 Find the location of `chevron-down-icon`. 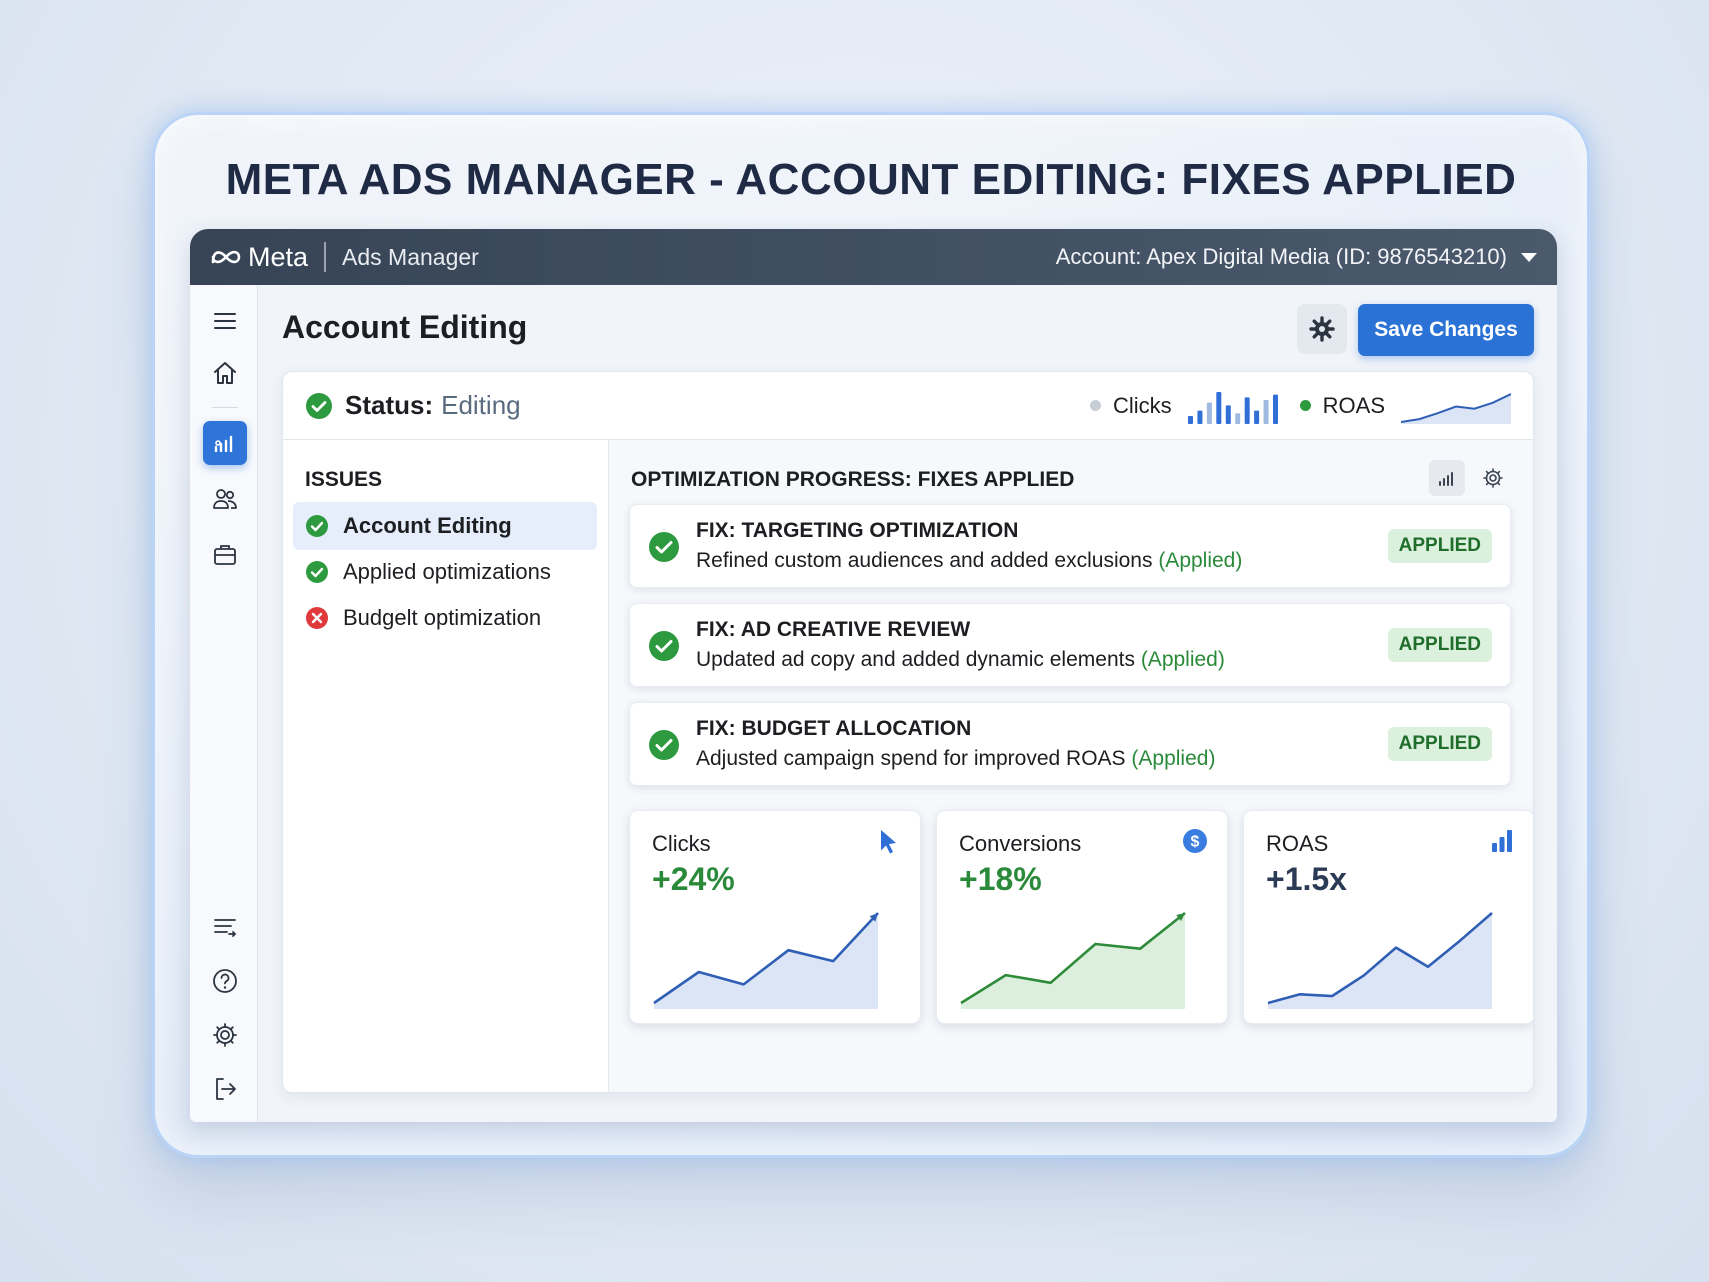

chevron-down-icon is located at coordinates (1529, 257).